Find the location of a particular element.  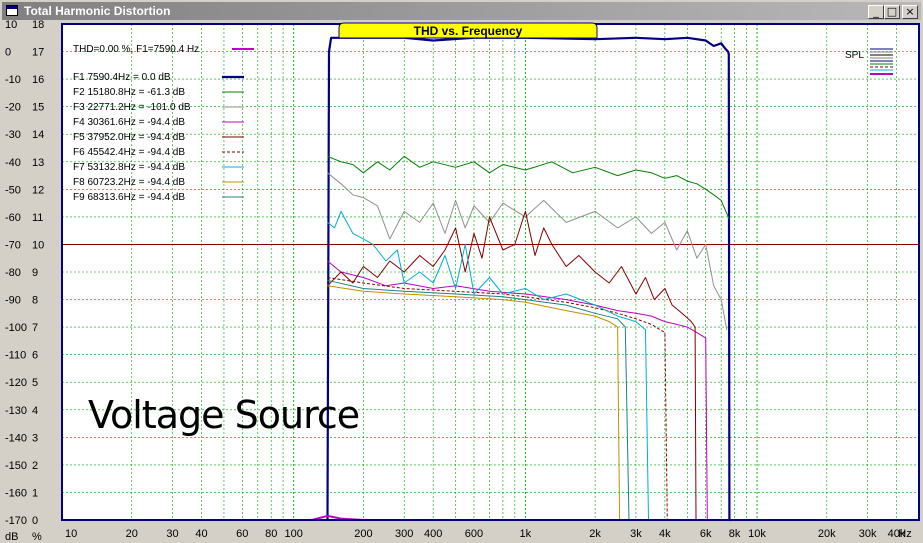

y-tick-label: -50 is located at coordinates (13, 190).